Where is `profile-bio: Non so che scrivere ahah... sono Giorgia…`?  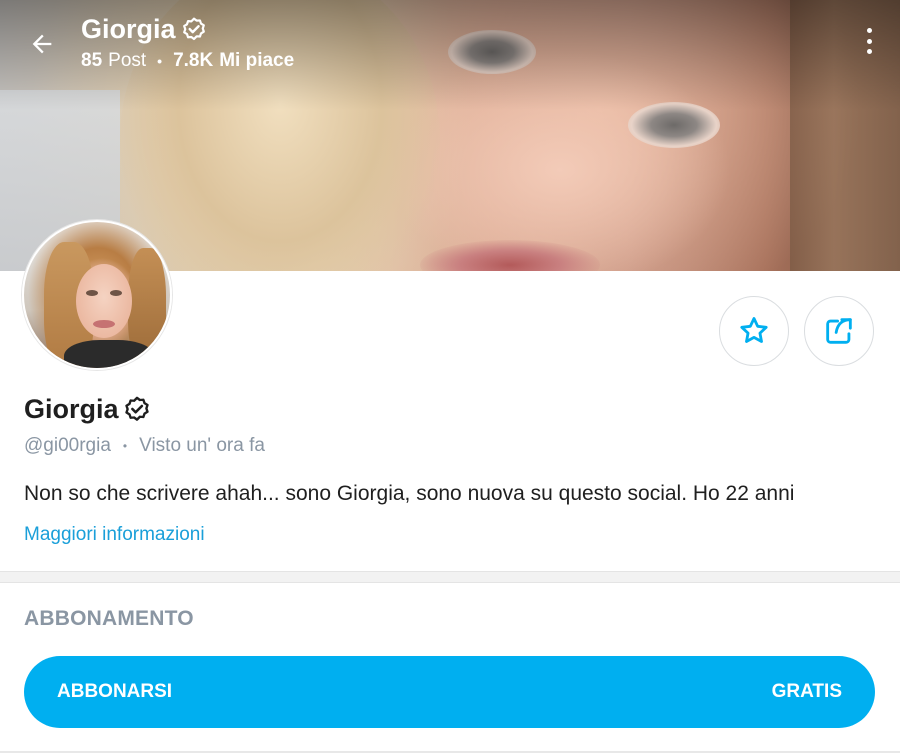 profile-bio: Non so che scrivere ahah... sono Giorgia… is located at coordinates (409, 493).